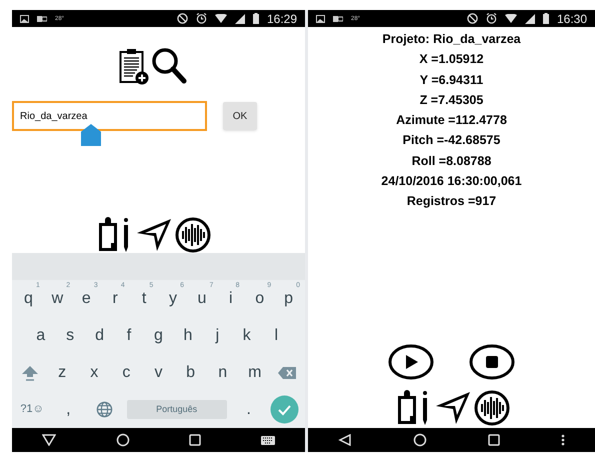 This screenshot has height=457, width=595. I want to click on key: z, so click(62, 372).